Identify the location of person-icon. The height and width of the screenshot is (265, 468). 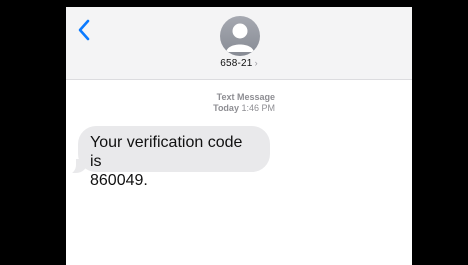
(240, 37).